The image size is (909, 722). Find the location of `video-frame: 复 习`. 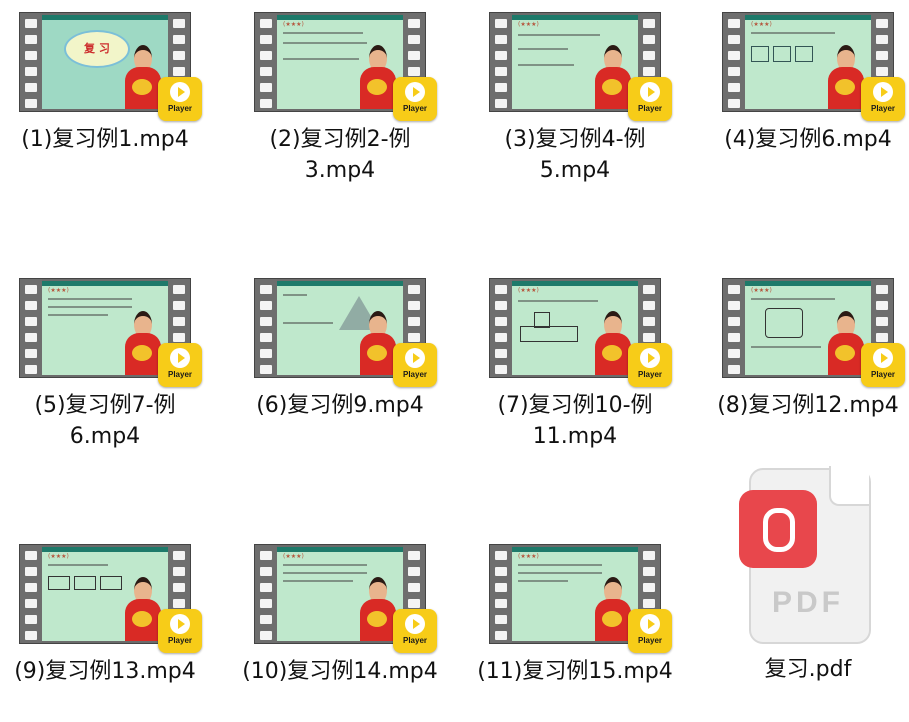

video-frame: 复 习 is located at coordinates (105, 62).